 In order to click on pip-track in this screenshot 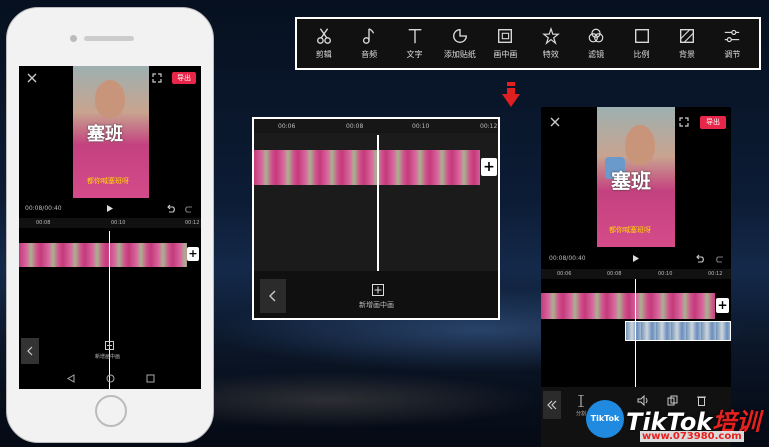, I will do `click(678, 331)`.